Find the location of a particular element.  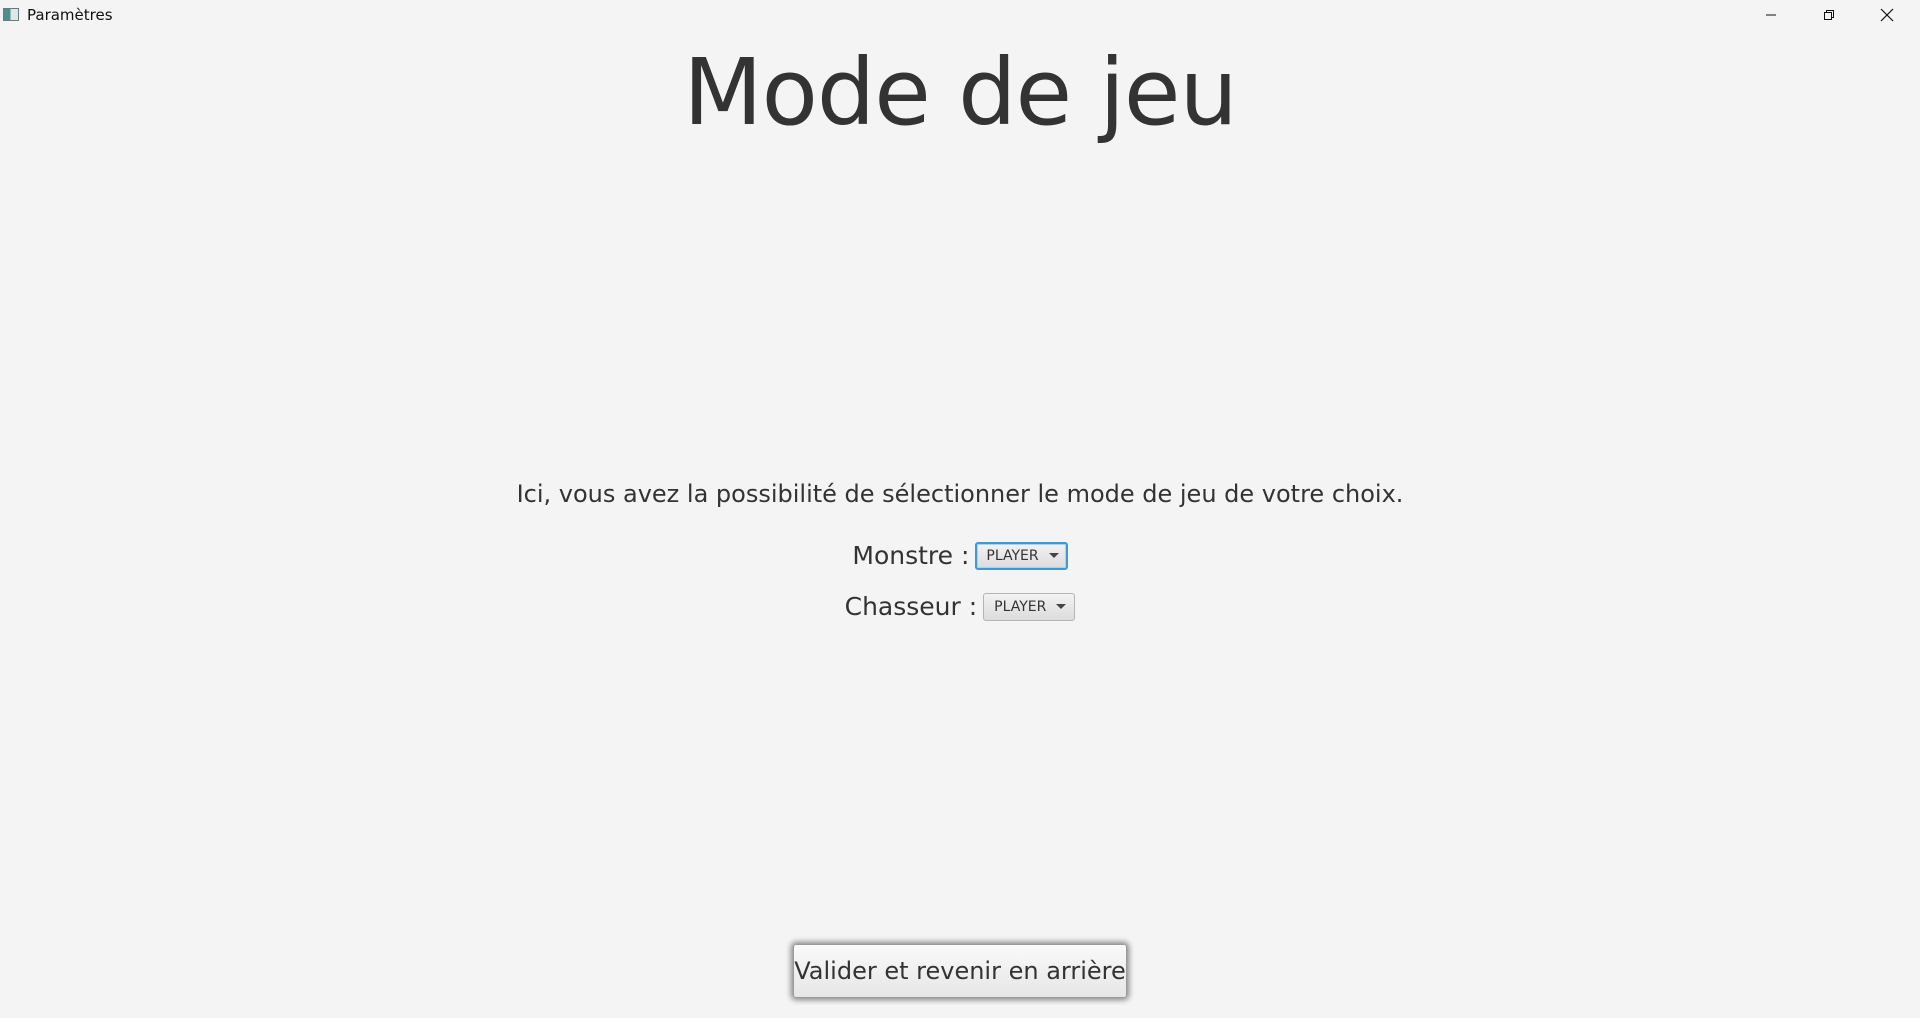

chasseur-mode-select: PLAYER is located at coordinates (1029, 606).